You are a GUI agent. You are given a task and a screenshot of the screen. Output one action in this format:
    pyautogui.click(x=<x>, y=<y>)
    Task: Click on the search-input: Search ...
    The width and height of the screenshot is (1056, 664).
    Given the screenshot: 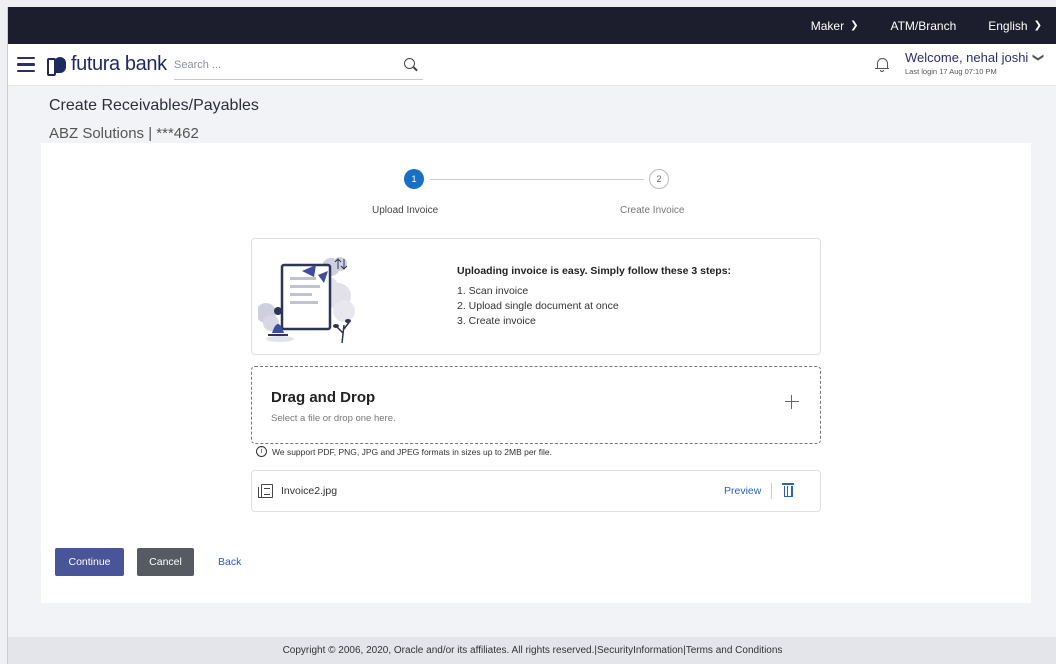 What is the action you would take?
    pyautogui.click(x=197, y=65)
    